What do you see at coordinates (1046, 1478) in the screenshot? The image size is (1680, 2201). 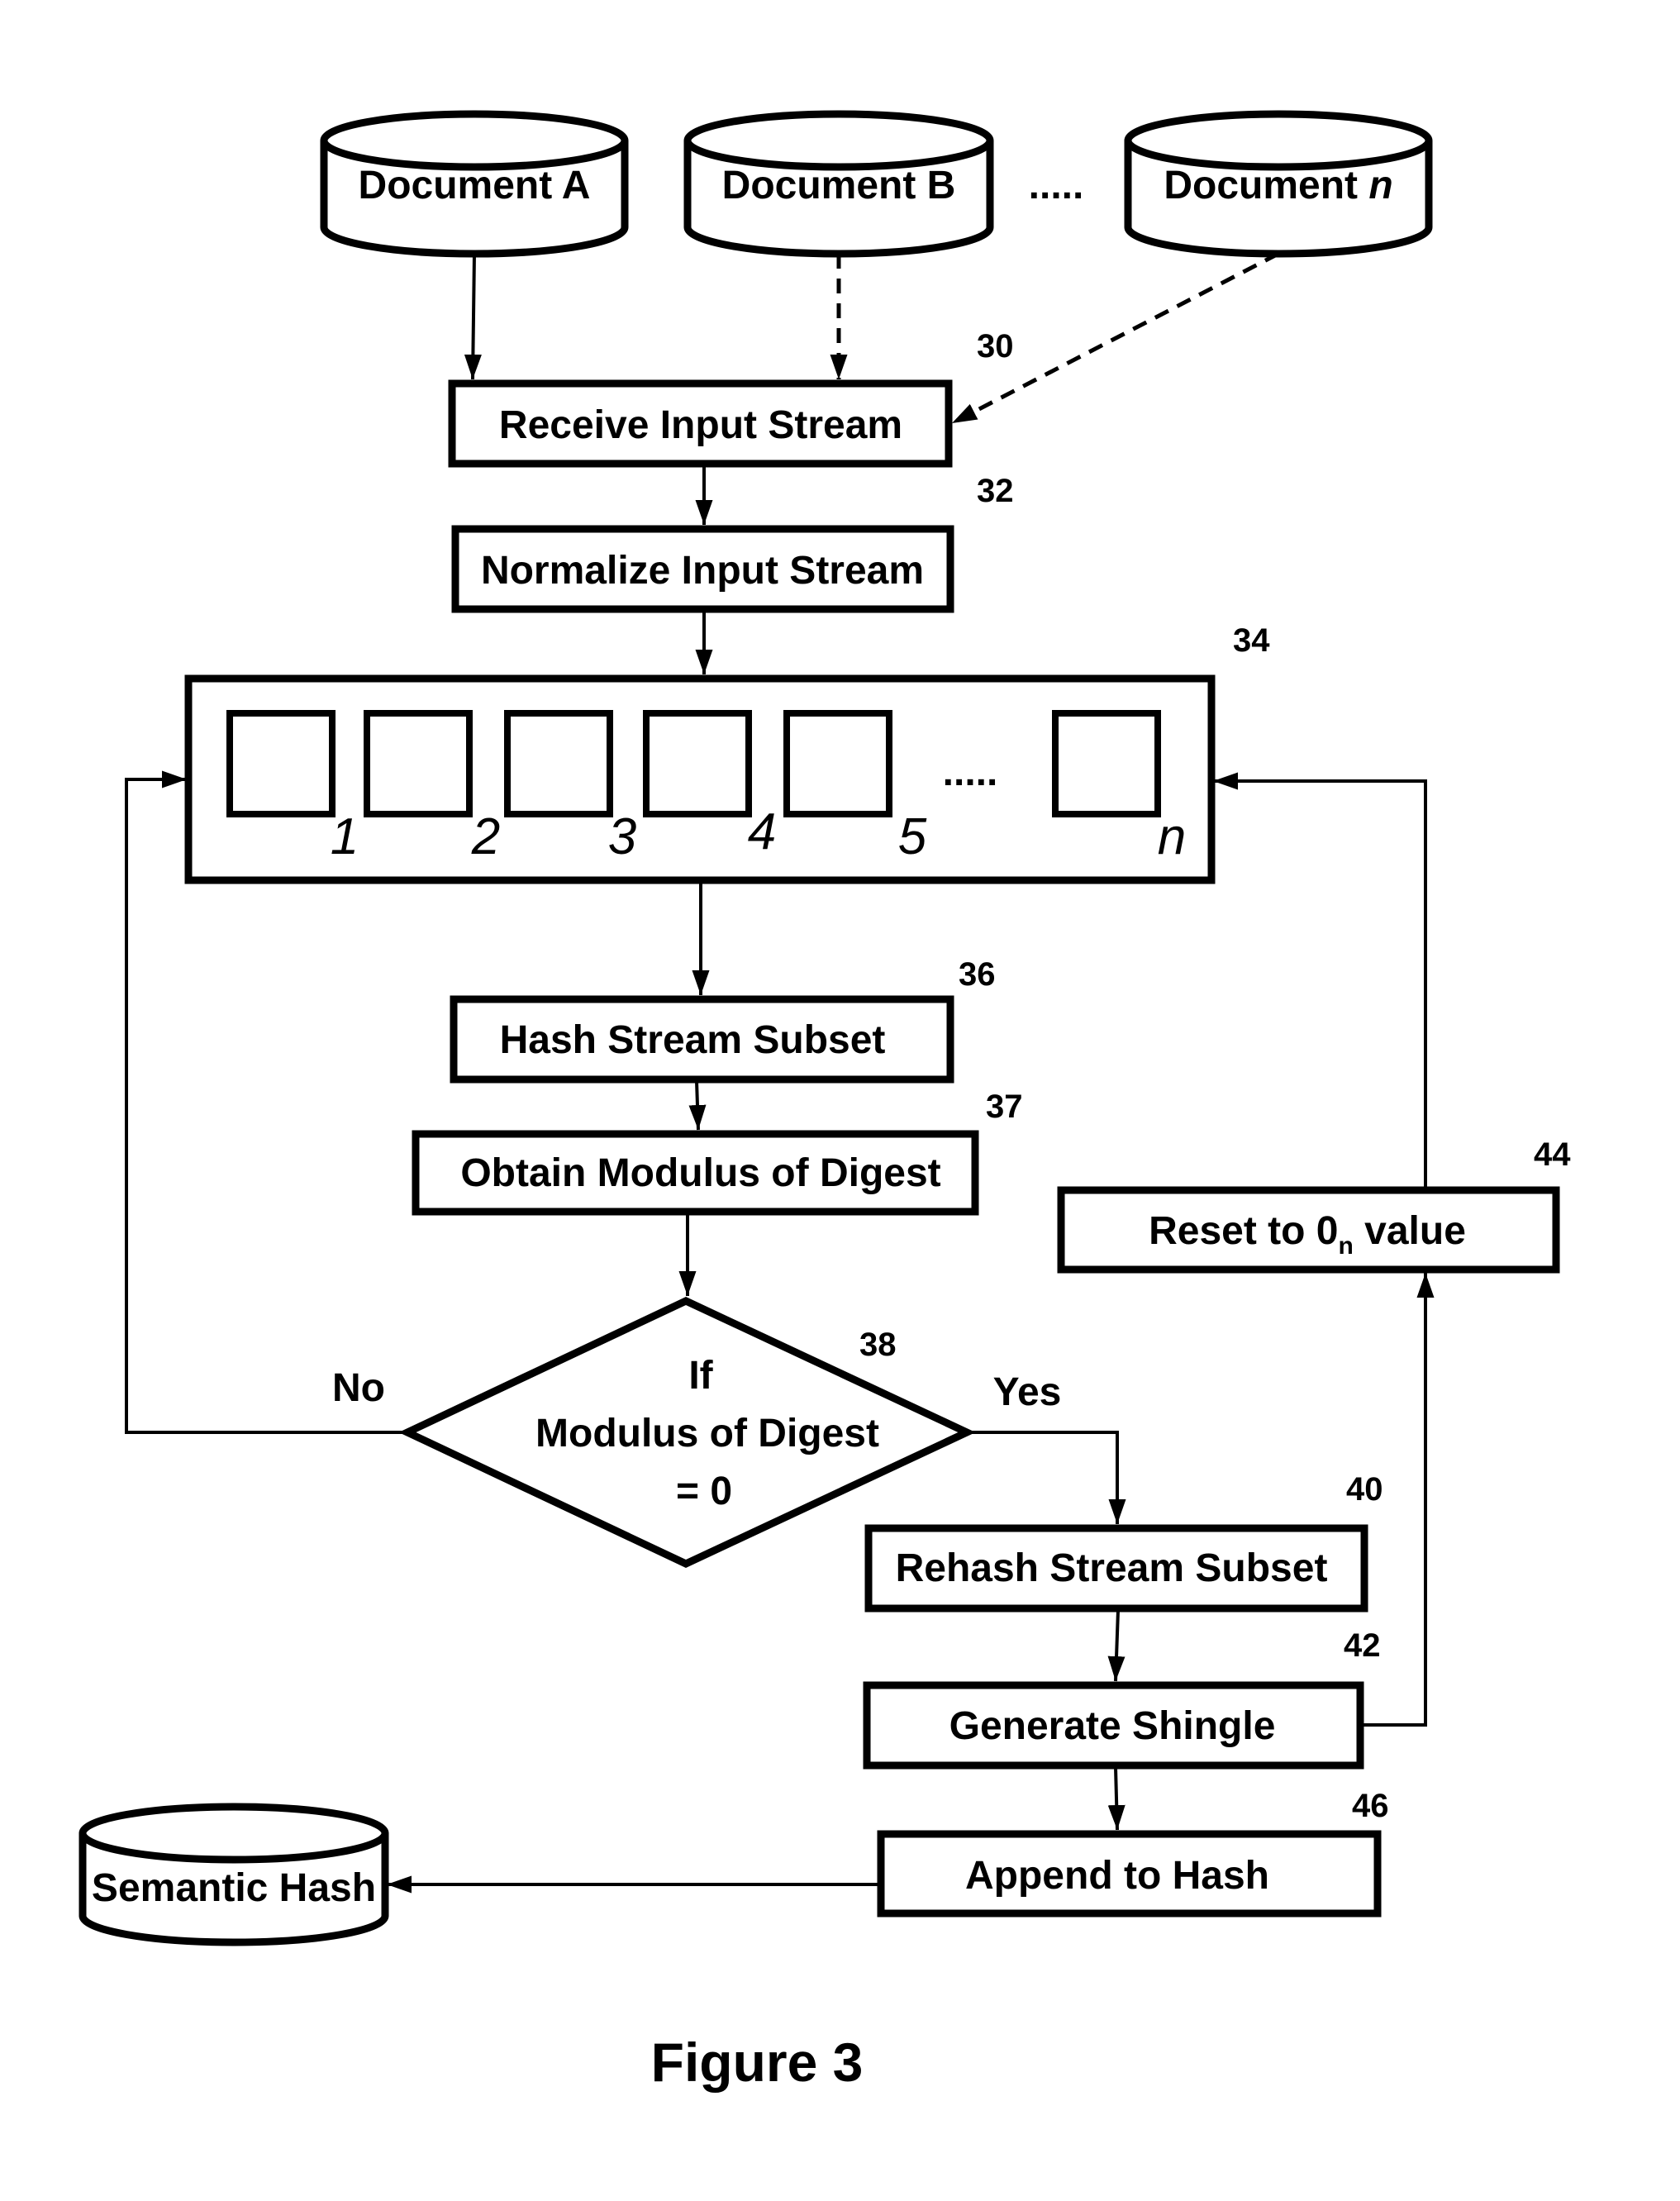 I see `arrow-yes-to-rehash` at bounding box center [1046, 1478].